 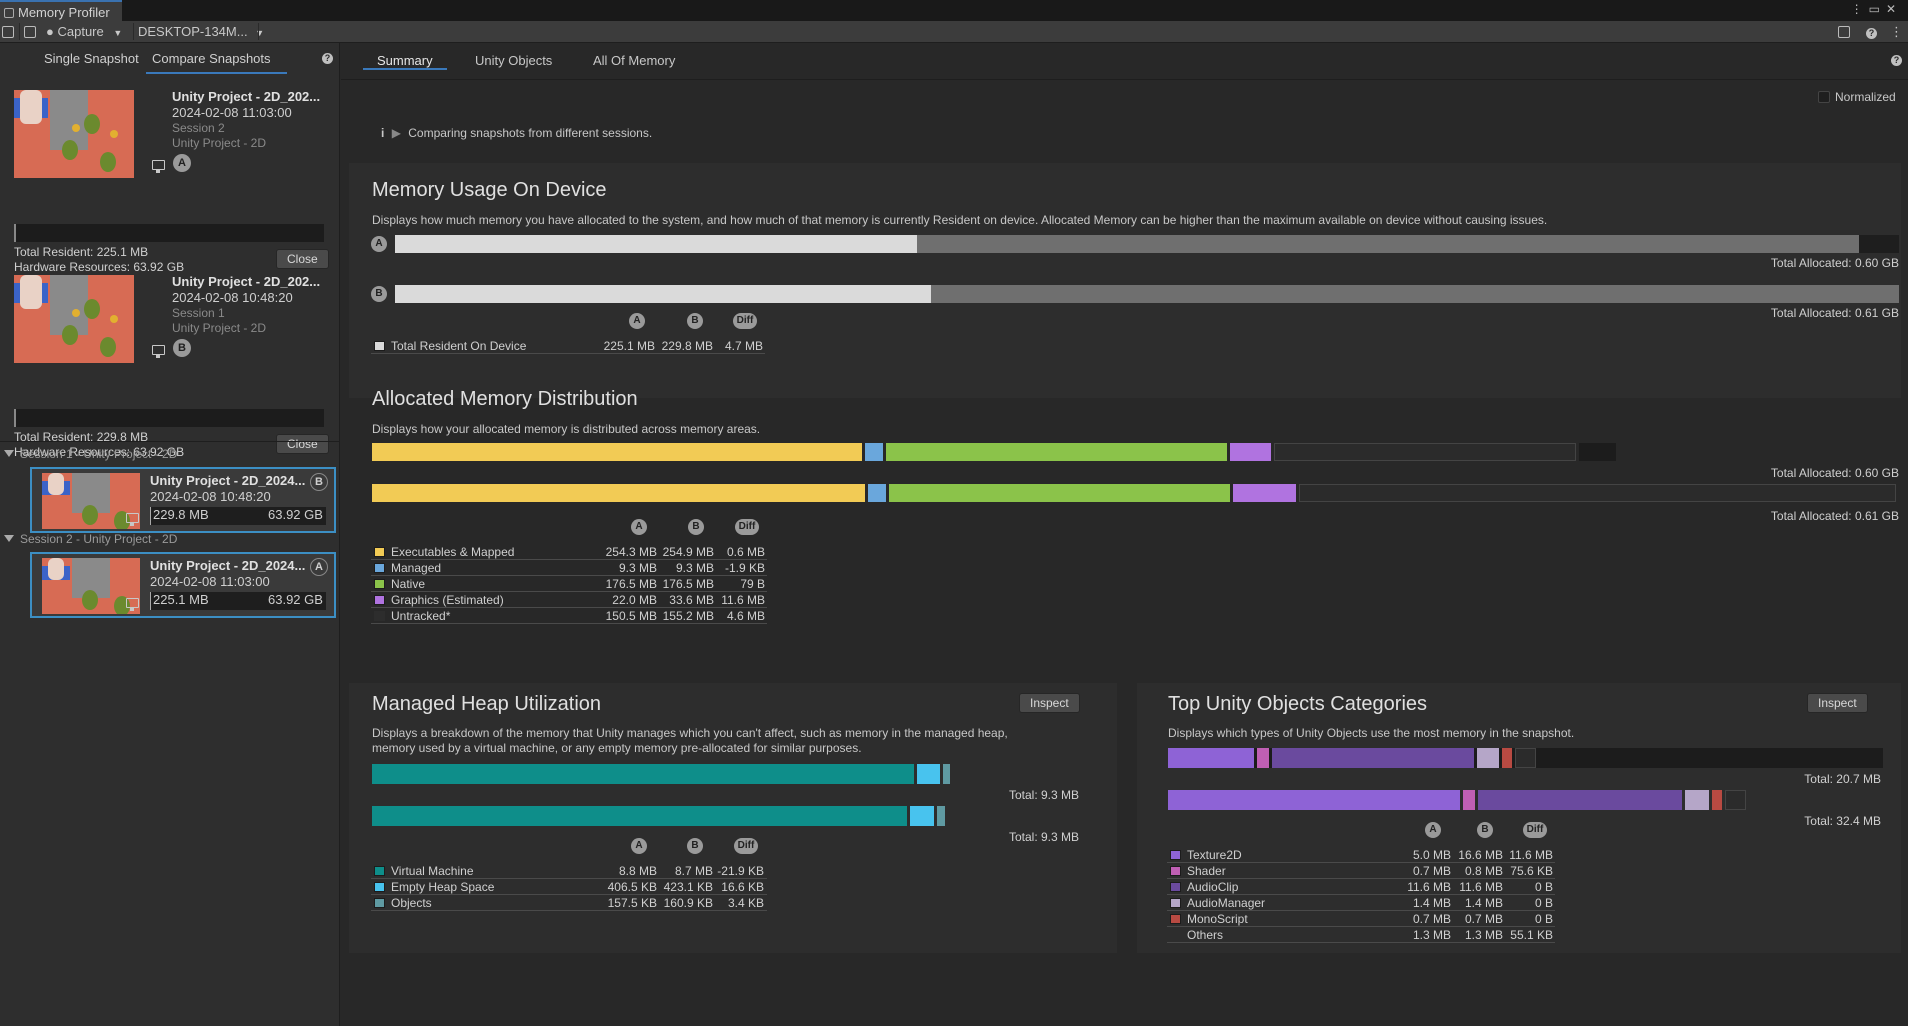 What do you see at coordinates (405, 61) in the screenshot?
I see `tab-summary: Summary` at bounding box center [405, 61].